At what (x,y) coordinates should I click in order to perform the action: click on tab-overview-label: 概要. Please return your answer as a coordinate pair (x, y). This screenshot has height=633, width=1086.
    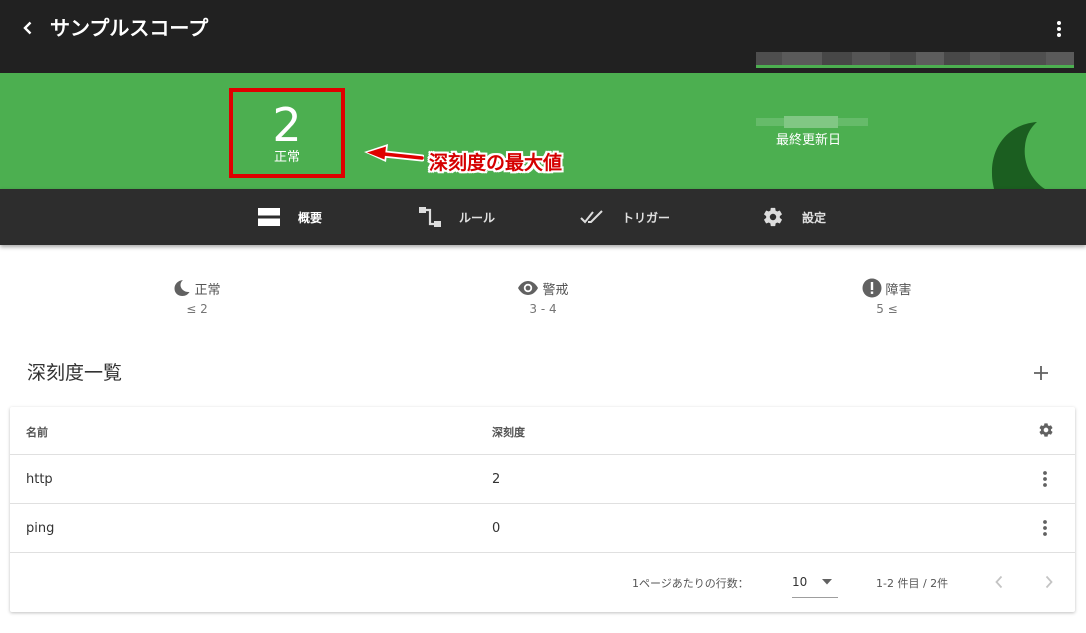
    Looking at the image, I should click on (310, 217).